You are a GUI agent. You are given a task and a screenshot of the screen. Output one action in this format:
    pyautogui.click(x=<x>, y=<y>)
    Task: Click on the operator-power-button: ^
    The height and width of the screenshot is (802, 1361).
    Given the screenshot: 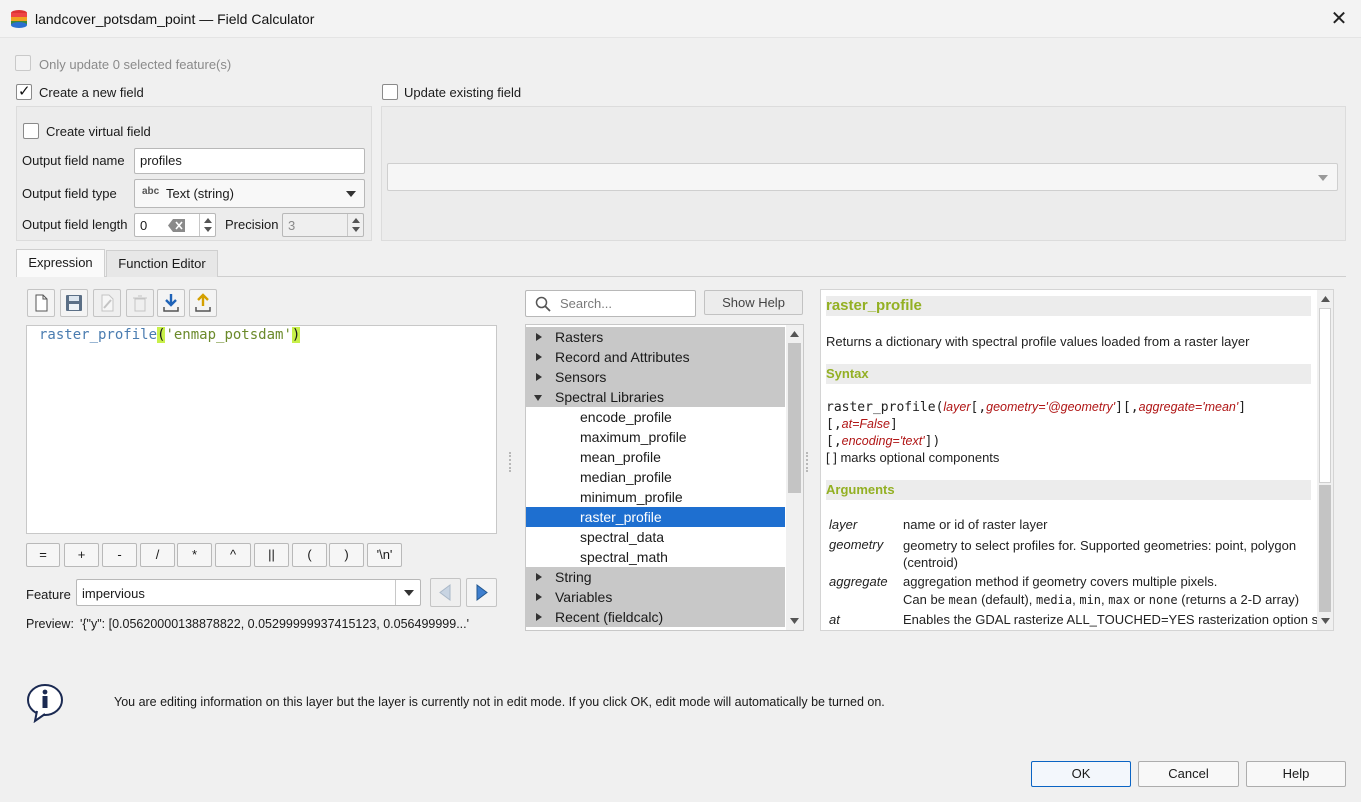 What is the action you would take?
    pyautogui.click(x=233, y=555)
    